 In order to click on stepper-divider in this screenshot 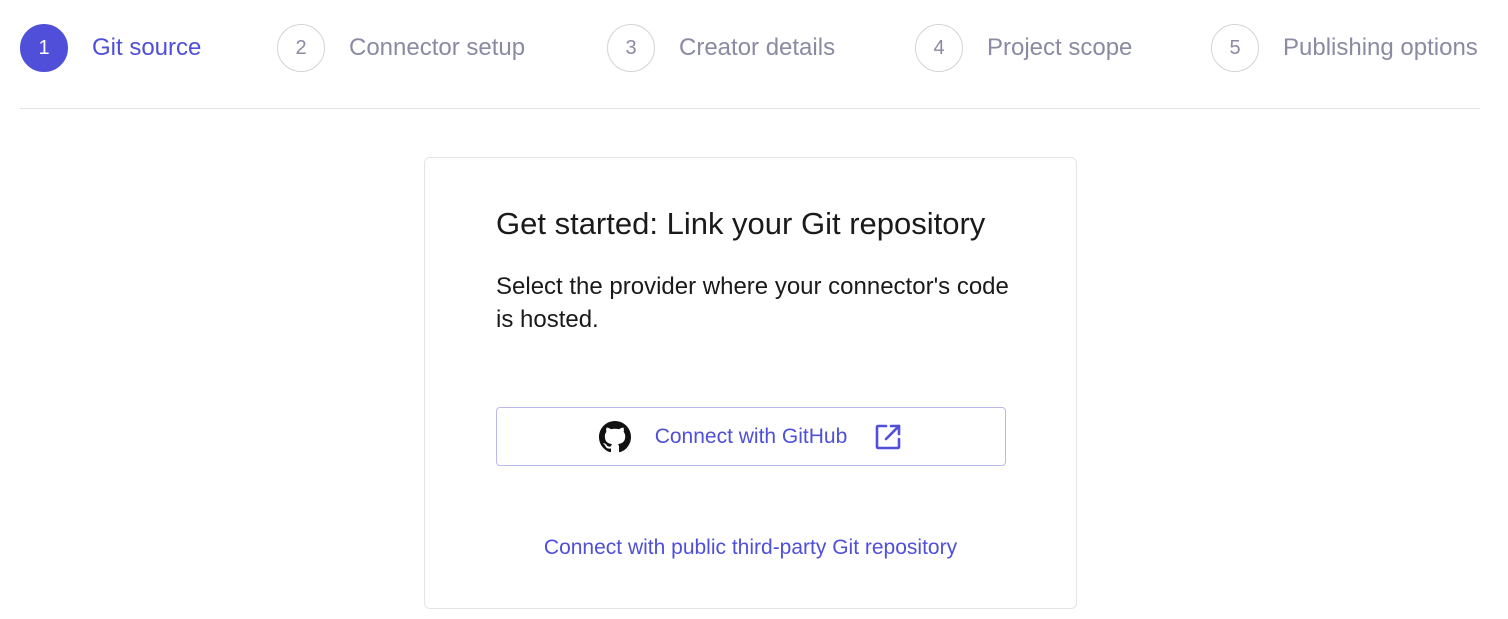, I will do `click(750, 108)`.